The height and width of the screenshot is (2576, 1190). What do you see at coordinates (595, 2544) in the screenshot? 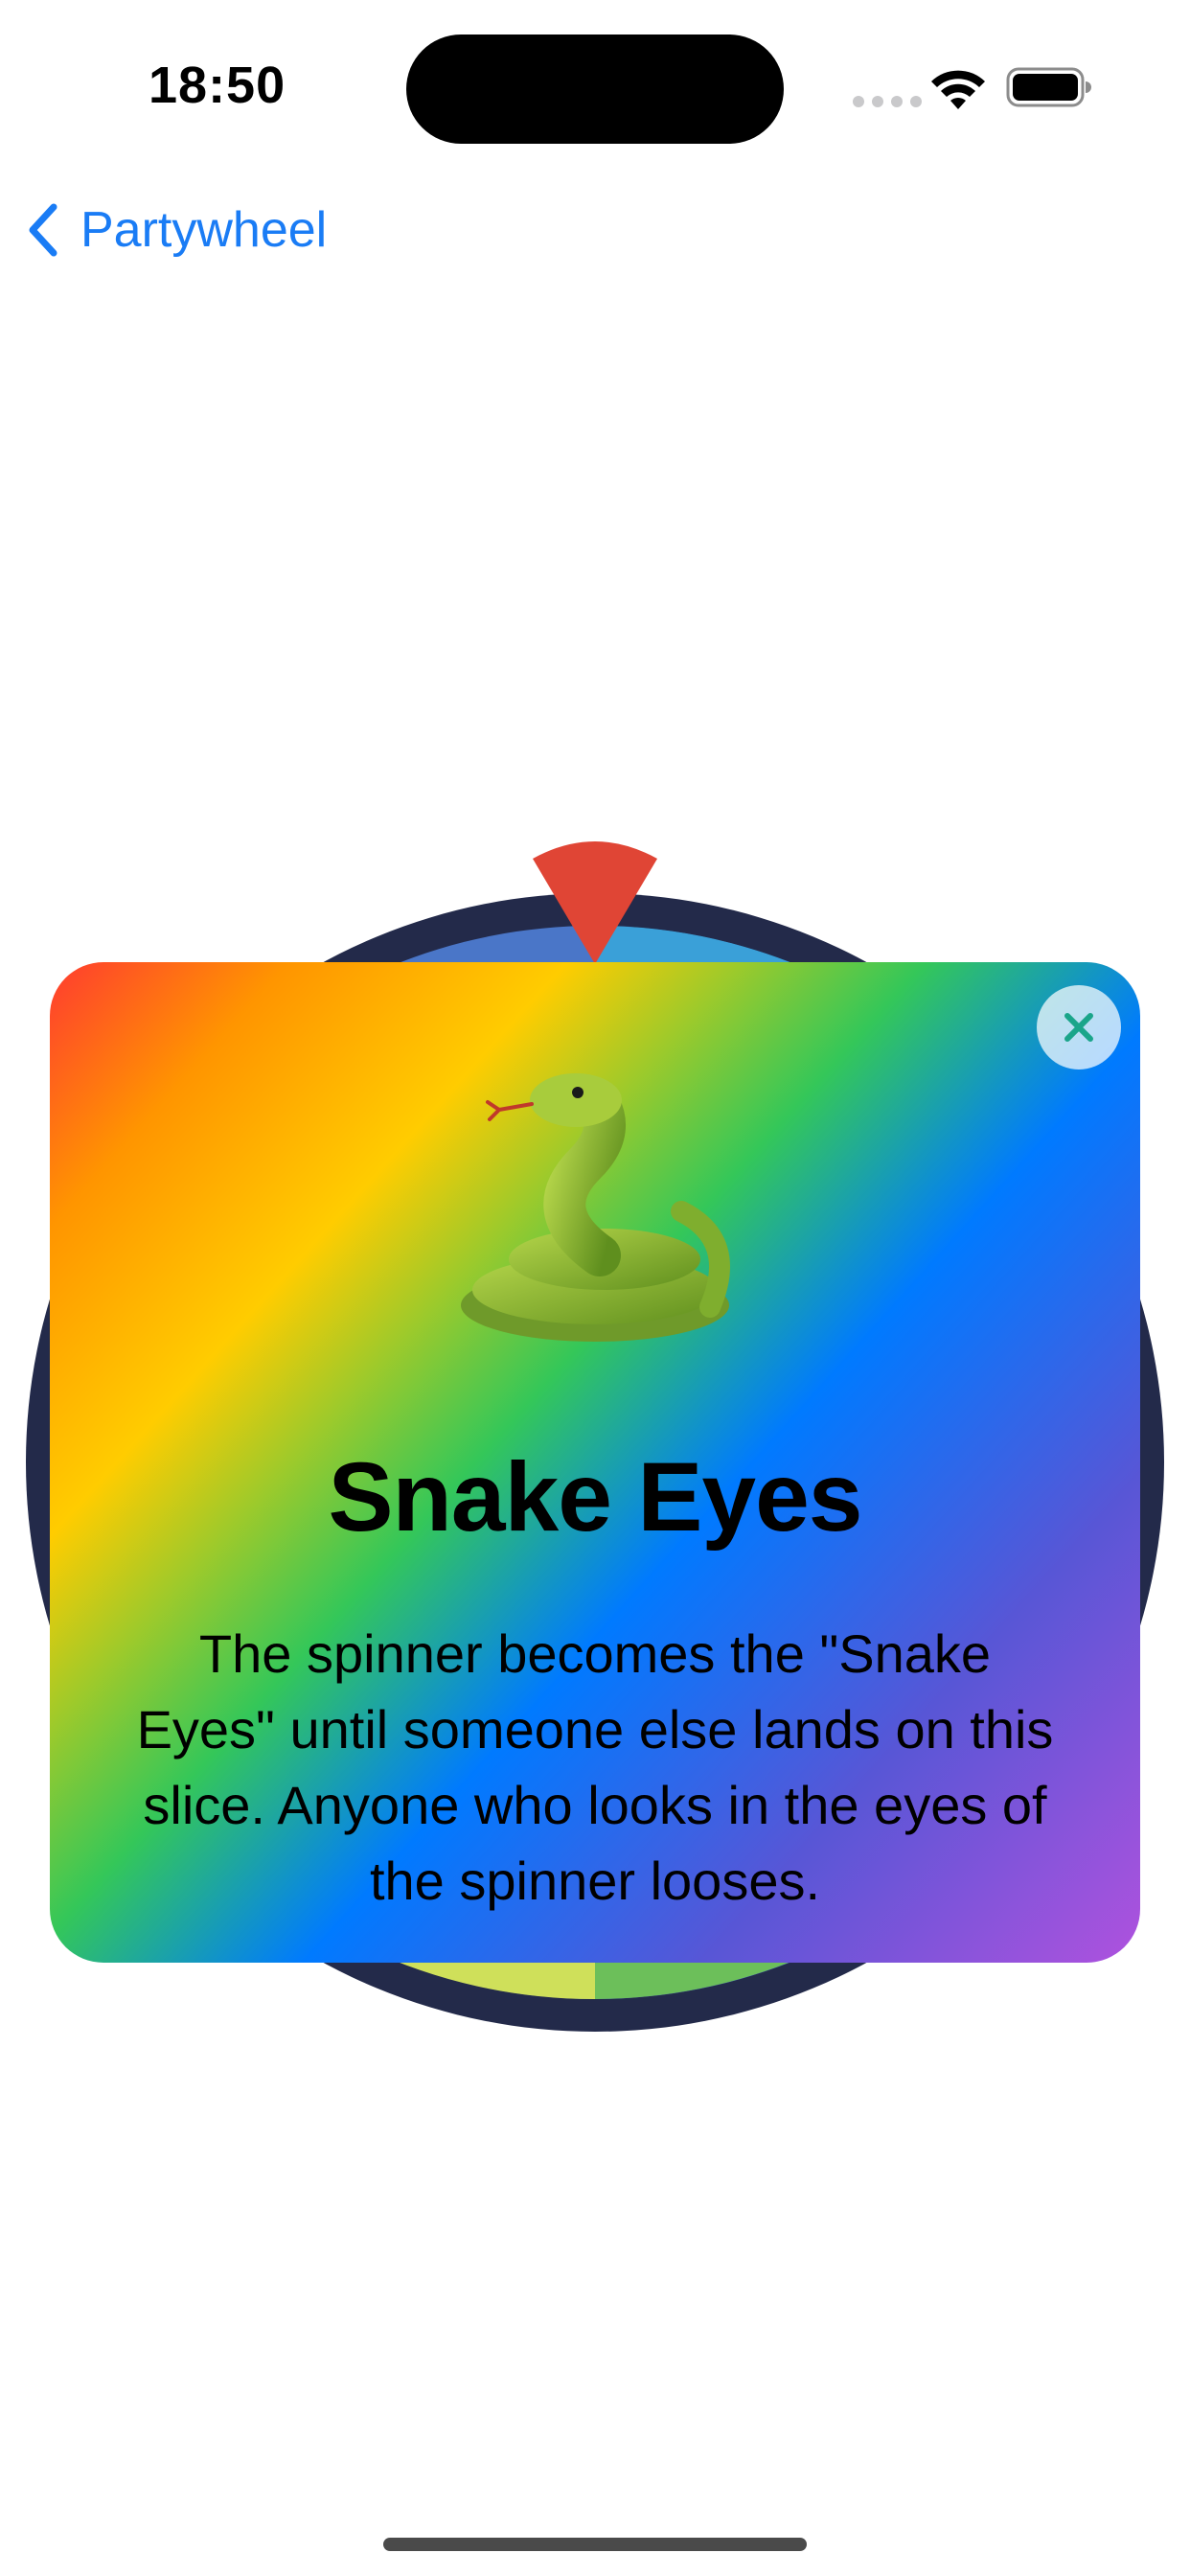
I see `home-indicator` at bounding box center [595, 2544].